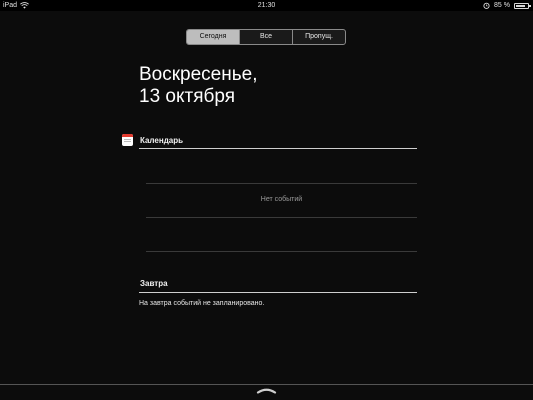  Describe the element at coordinates (266, 390) in the screenshot. I see `grabber-handle-icon` at that location.